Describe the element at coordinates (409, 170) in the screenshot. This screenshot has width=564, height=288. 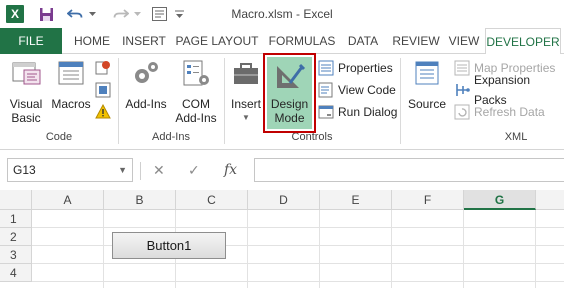
I see `formula-input` at that location.